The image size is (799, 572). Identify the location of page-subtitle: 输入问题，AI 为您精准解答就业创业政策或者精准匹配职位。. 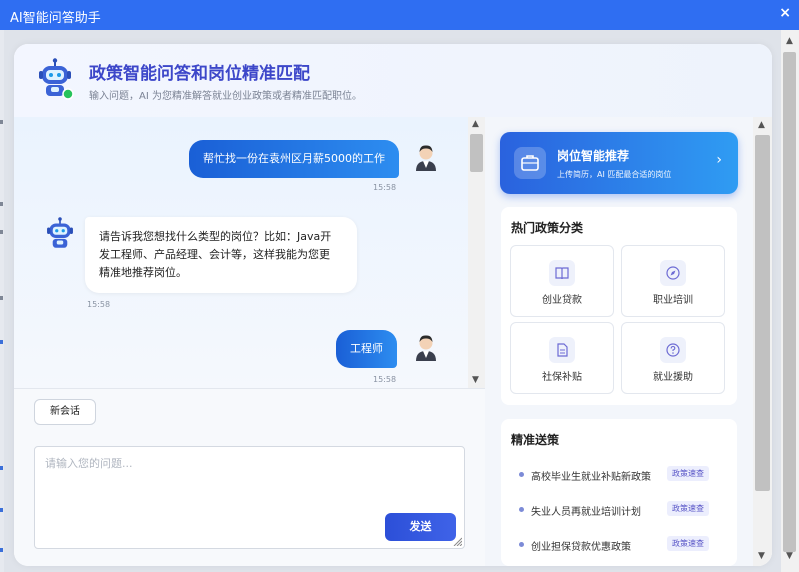
(225, 96).